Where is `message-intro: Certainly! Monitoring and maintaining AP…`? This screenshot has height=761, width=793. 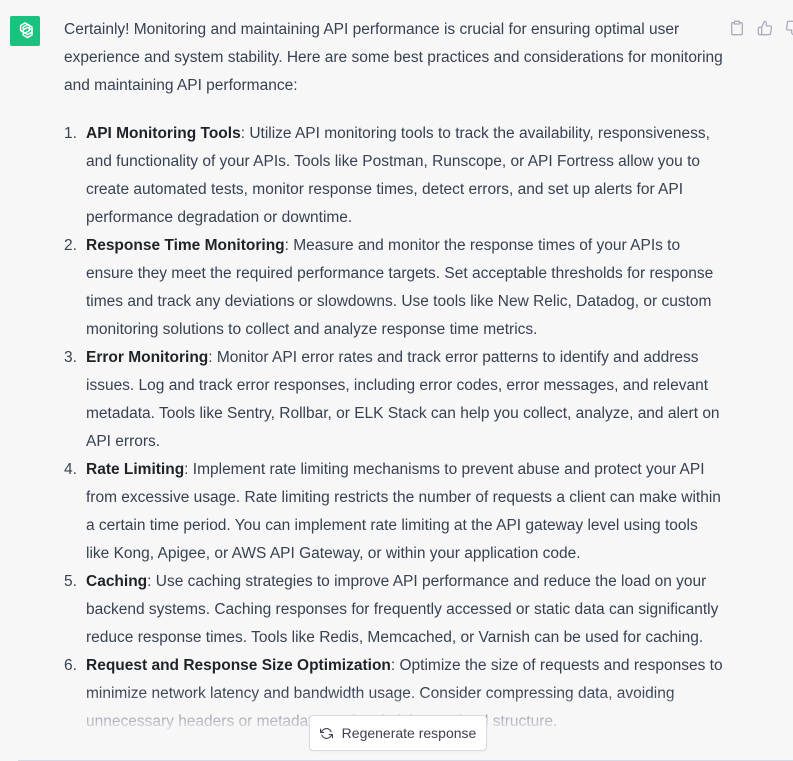 message-intro: Certainly! Monitoring and maintaining AP… is located at coordinates (393, 57).